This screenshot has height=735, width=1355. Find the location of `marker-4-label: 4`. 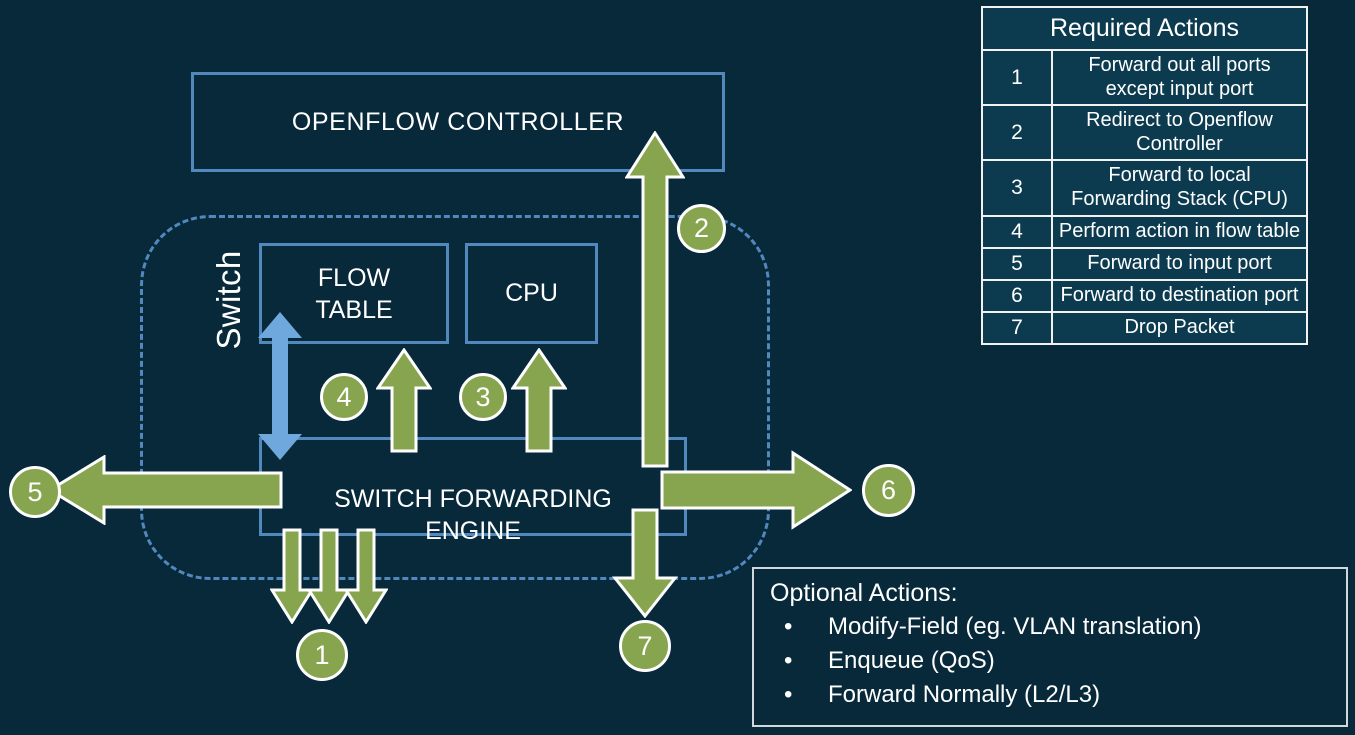

marker-4-label: 4 is located at coordinates (344, 396).